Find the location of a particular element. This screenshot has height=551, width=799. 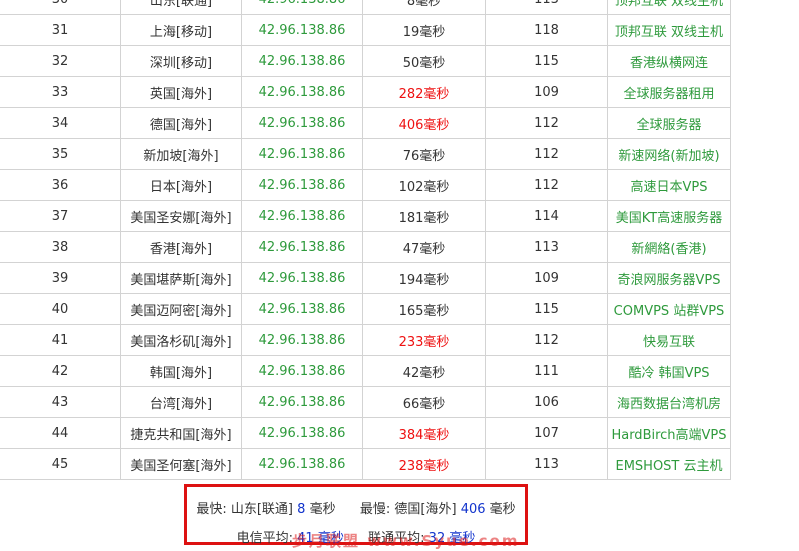

row-number: 35 is located at coordinates (60, 154).